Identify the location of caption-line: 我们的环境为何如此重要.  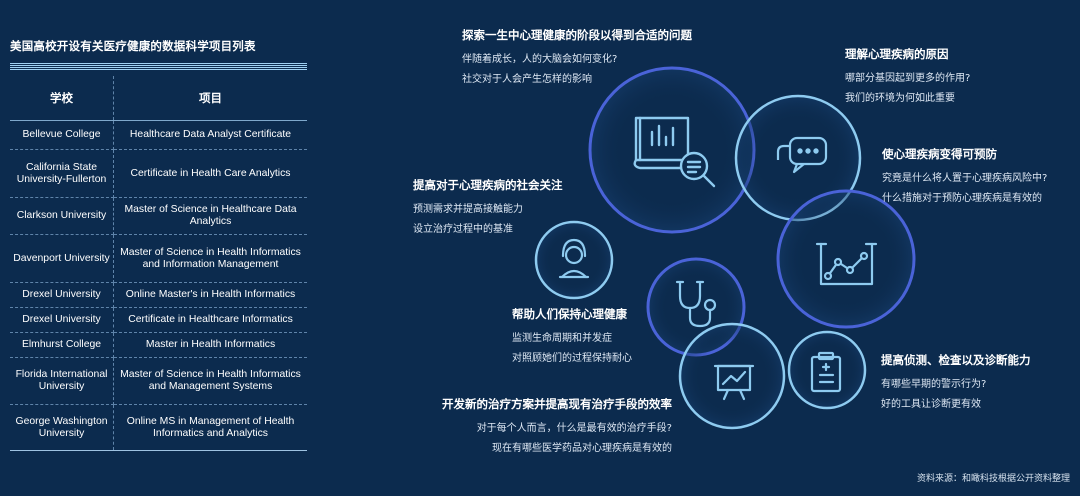
(900, 98).